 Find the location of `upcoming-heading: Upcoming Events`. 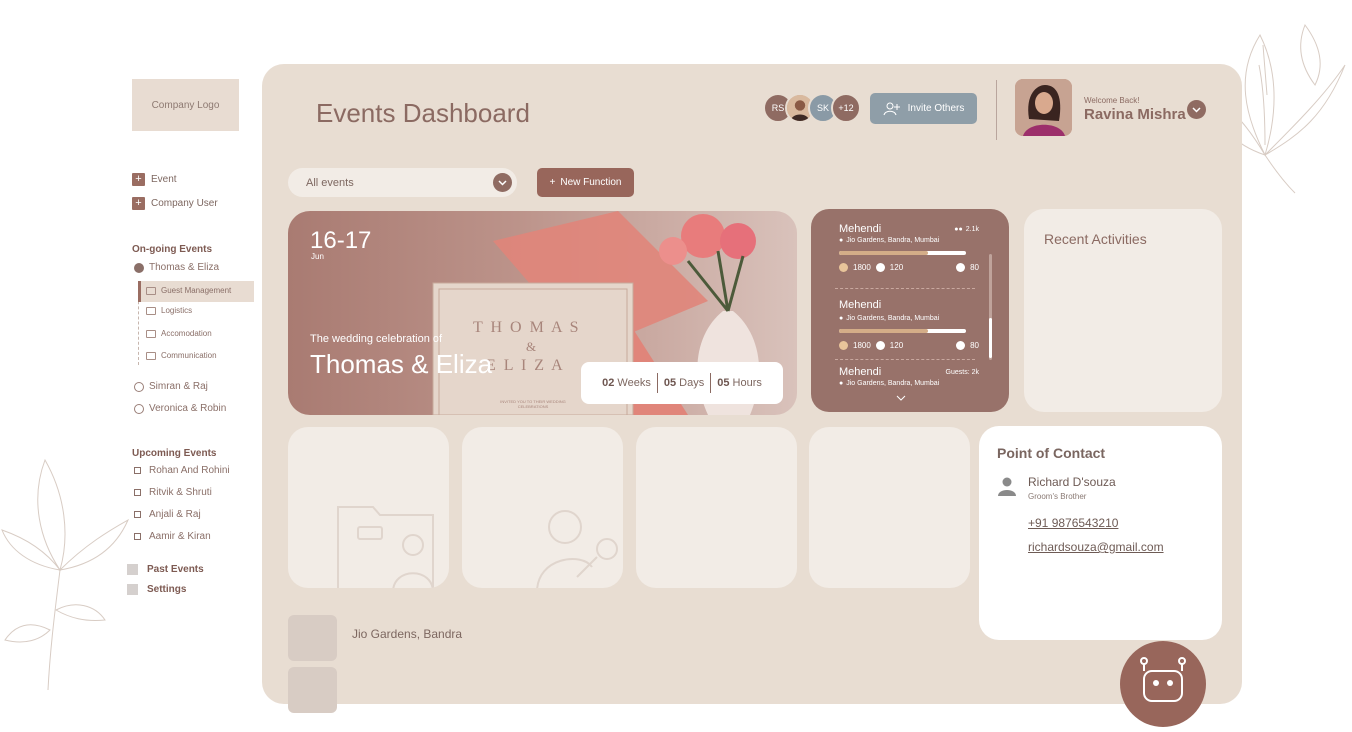

upcoming-heading: Upcoming Events is located at coordinates (174, 453).